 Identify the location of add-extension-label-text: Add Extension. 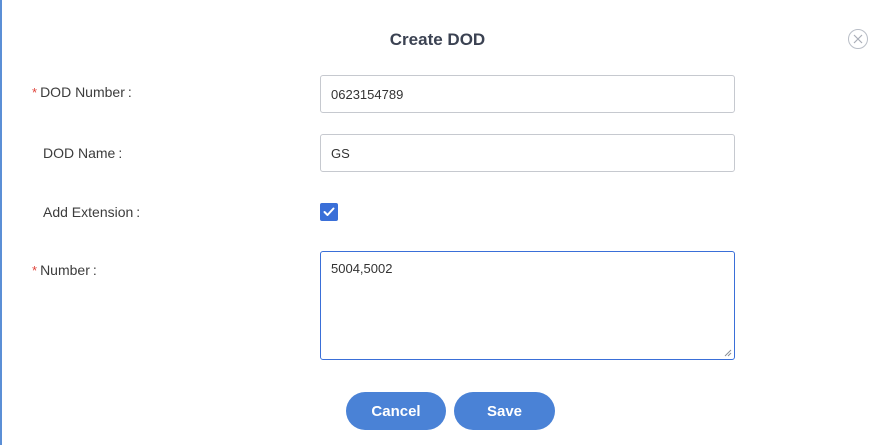
(88, 212).